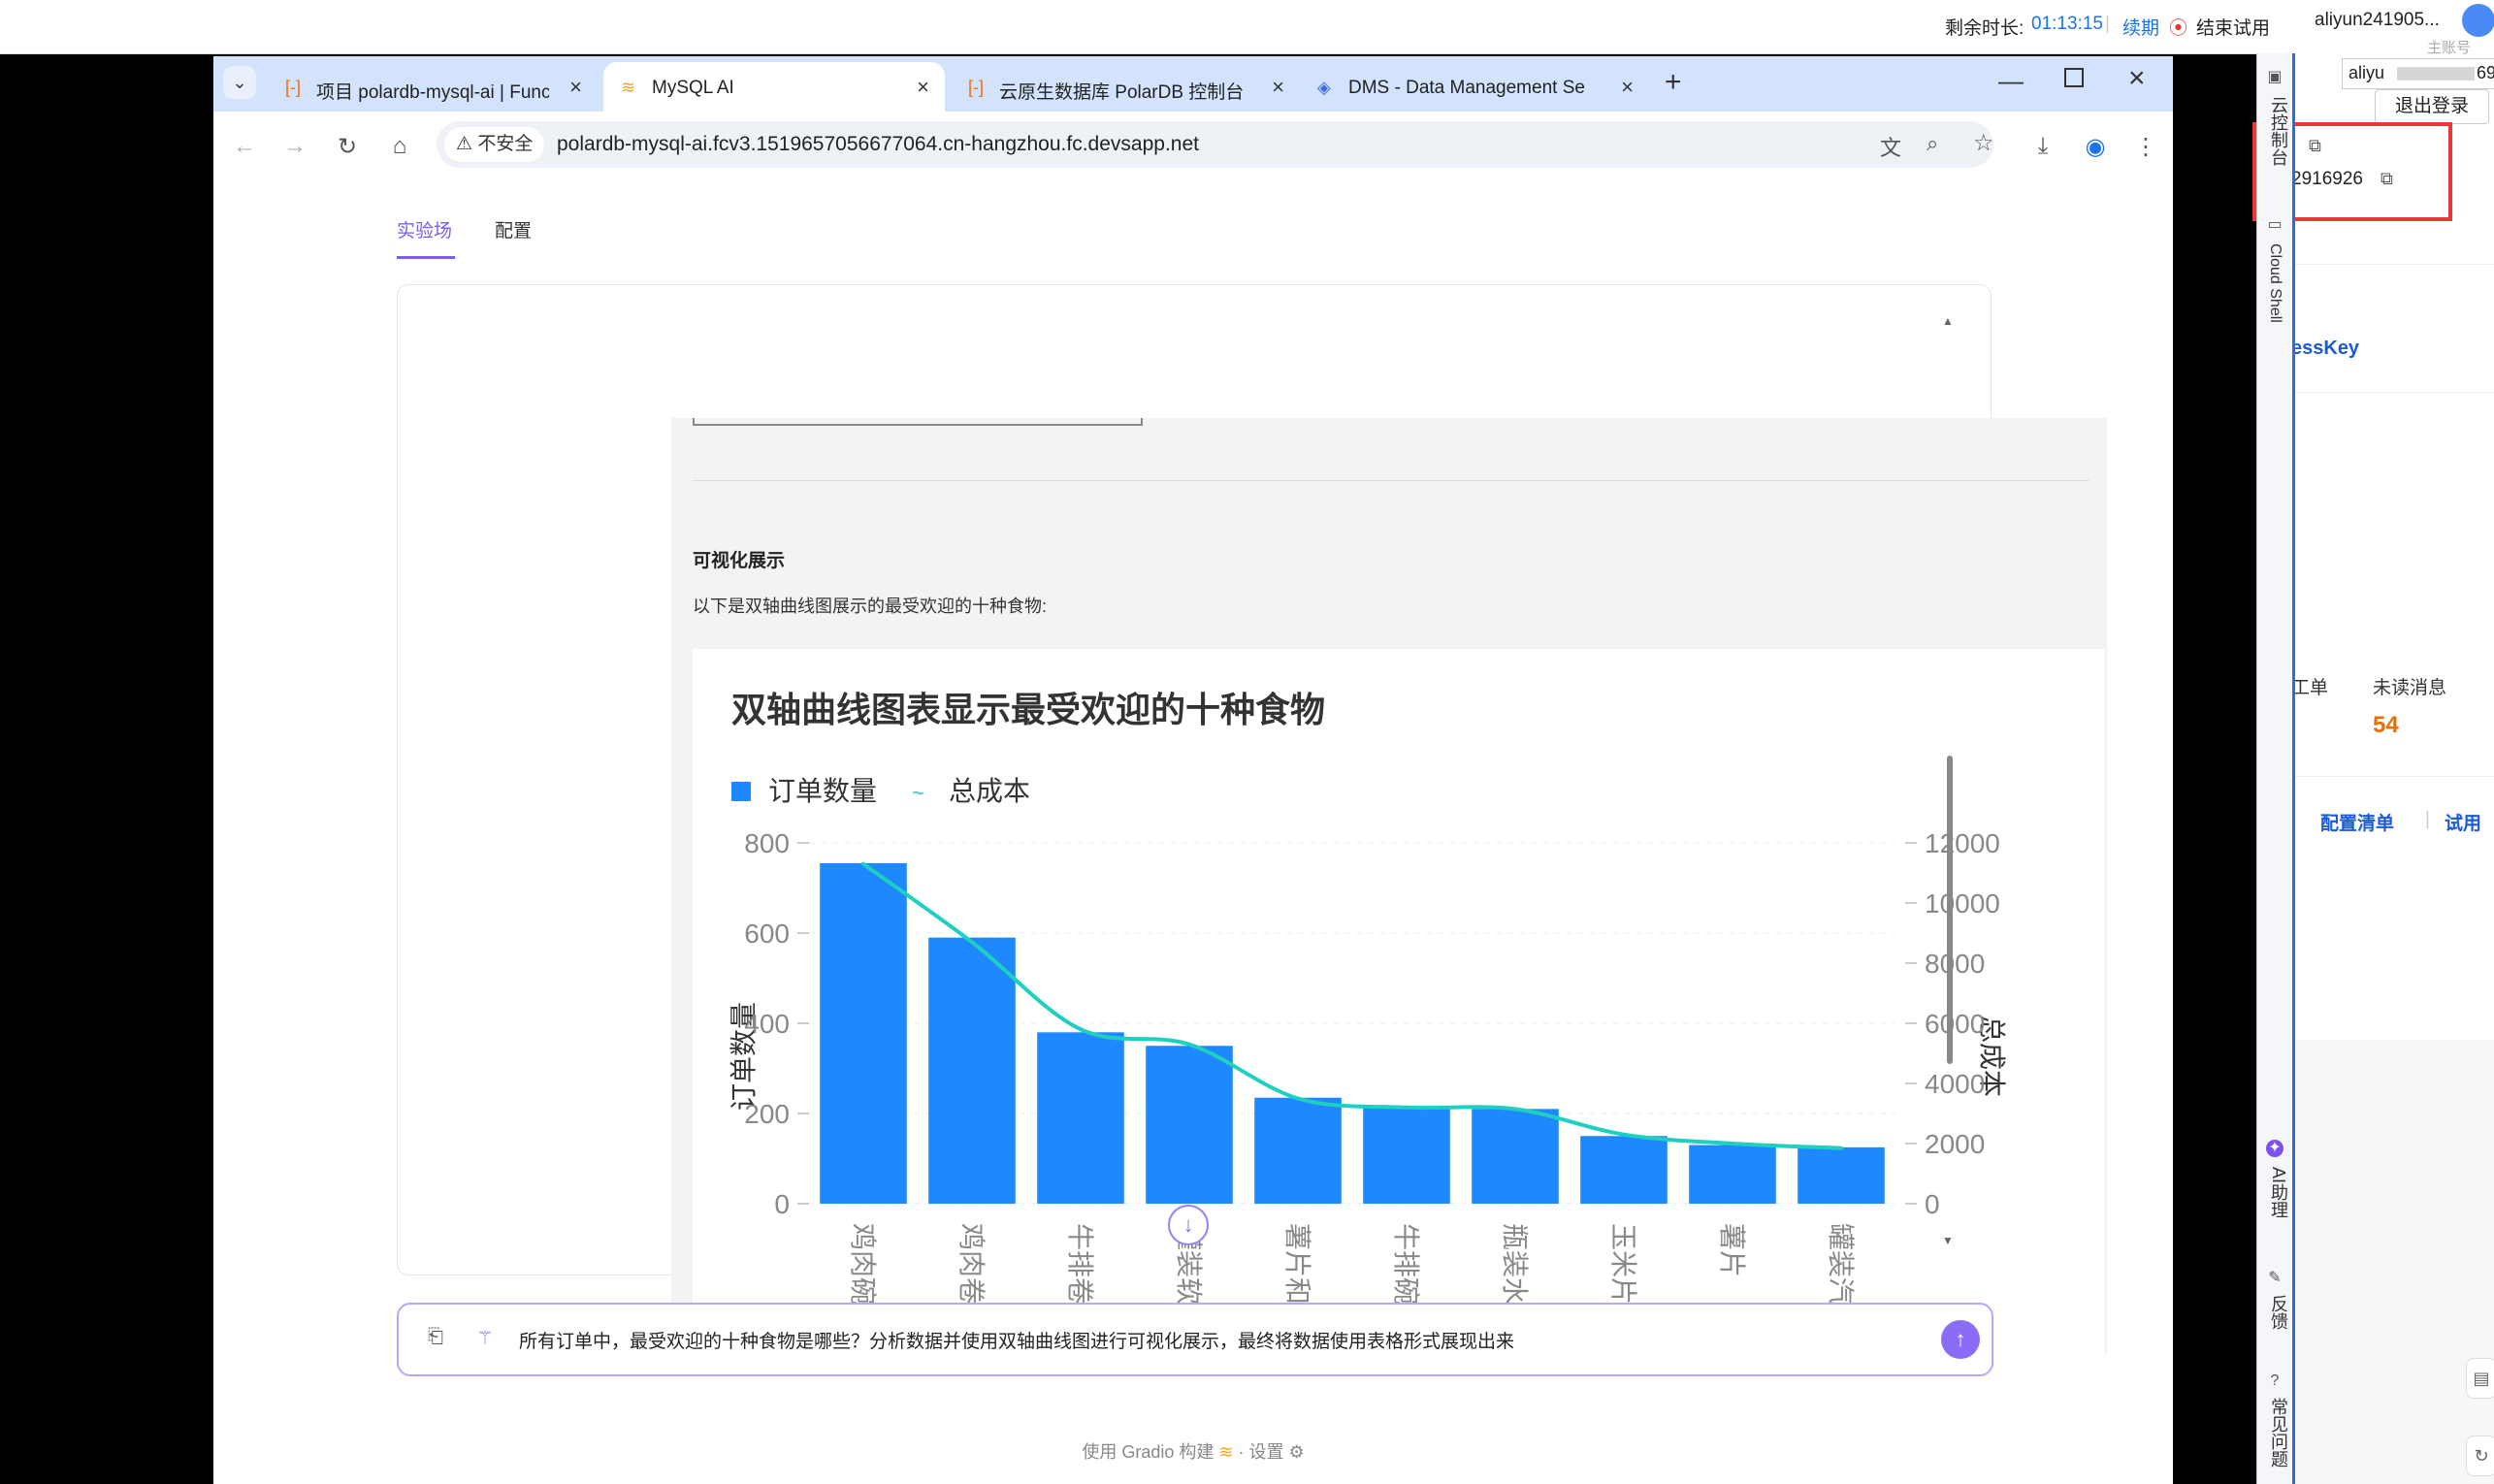  I want to click on renew-link: 续期, so click(2140, 27).